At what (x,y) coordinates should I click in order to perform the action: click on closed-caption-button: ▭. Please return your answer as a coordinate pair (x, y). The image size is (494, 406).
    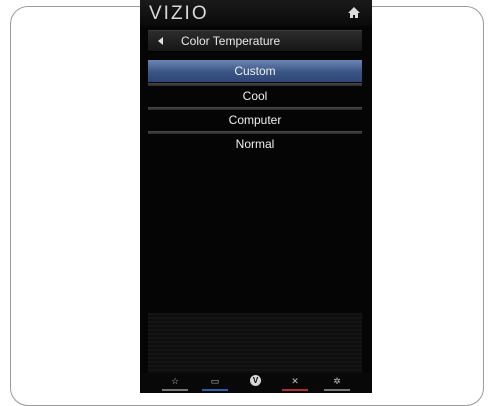
    Looking at the image, I should click on (215, 383).